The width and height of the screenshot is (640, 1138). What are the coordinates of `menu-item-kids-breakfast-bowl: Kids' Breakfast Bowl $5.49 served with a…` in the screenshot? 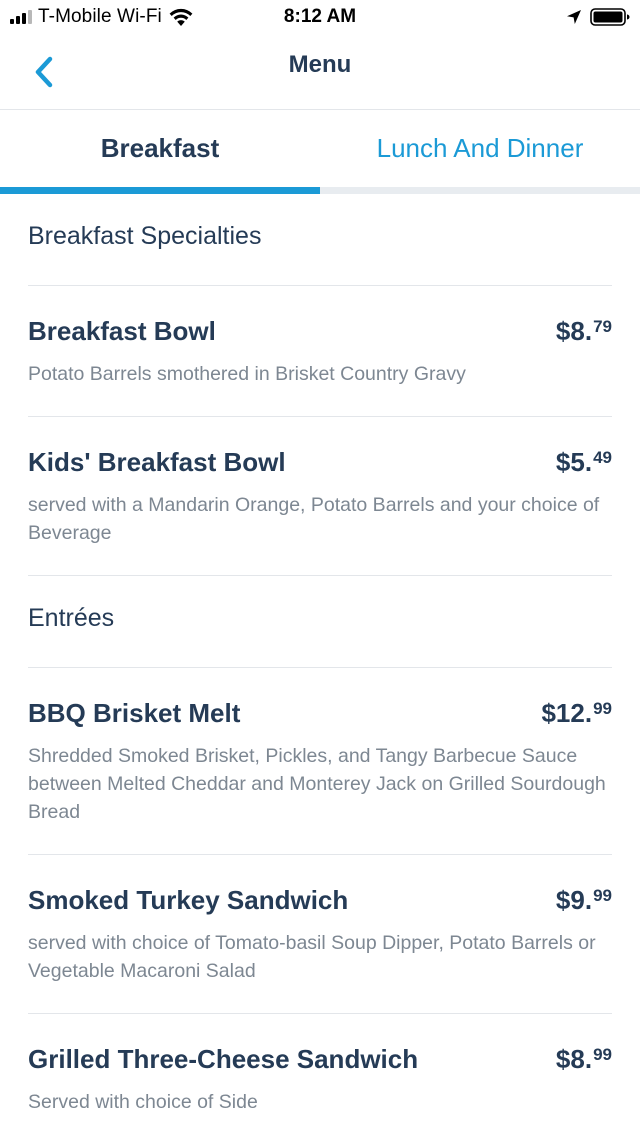 It's located at (320, 496).